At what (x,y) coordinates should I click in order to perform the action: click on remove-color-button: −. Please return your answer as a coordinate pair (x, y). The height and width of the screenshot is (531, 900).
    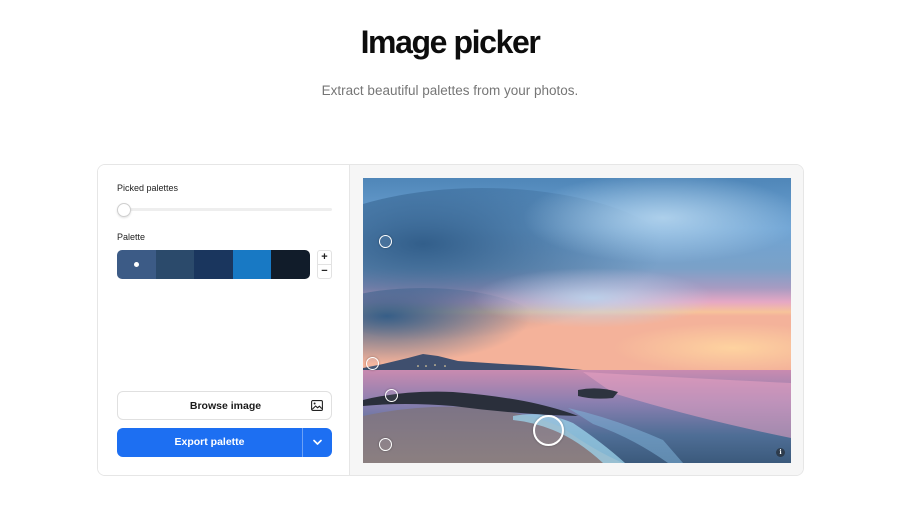
    Looking at the image, I should click on (324, 272).